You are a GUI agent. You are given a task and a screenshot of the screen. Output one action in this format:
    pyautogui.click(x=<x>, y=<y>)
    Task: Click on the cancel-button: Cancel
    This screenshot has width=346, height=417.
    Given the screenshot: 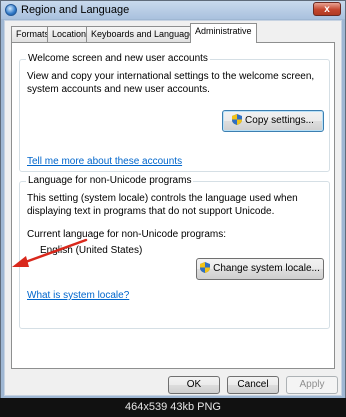 What is the action you would take?
    pyautogui.click(x=253, y=385)
    